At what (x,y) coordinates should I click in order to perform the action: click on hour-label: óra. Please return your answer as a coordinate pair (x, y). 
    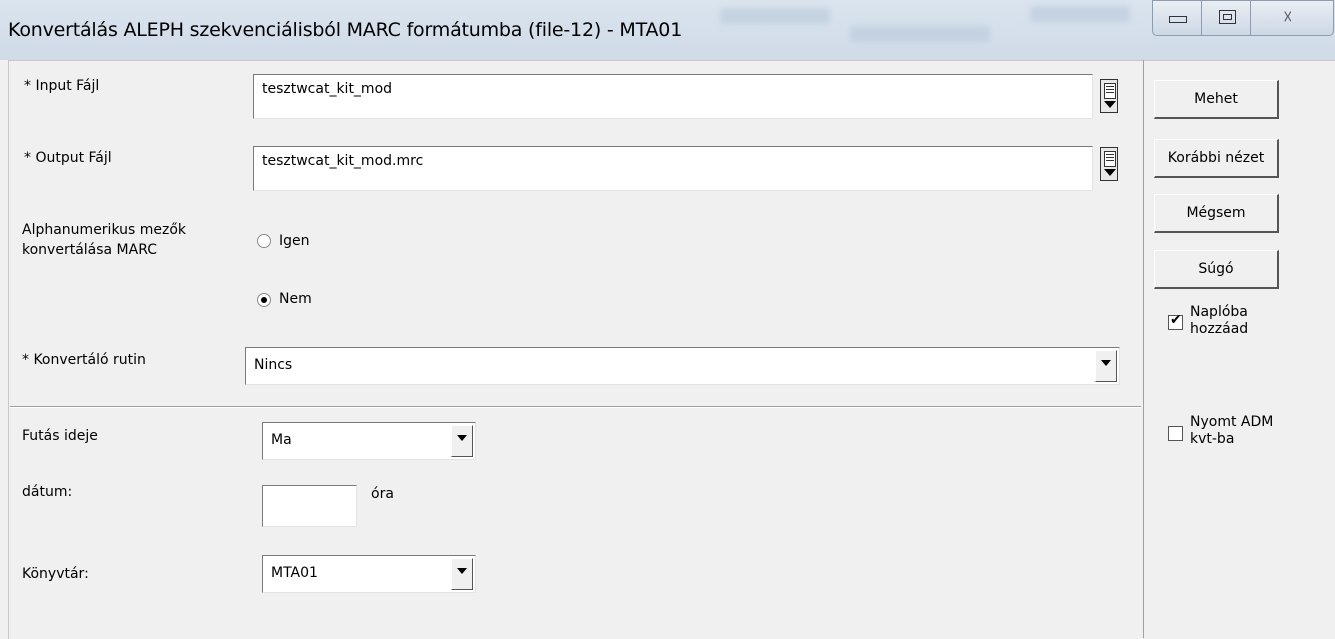
    Looking at the image, I should click on (382, 494).